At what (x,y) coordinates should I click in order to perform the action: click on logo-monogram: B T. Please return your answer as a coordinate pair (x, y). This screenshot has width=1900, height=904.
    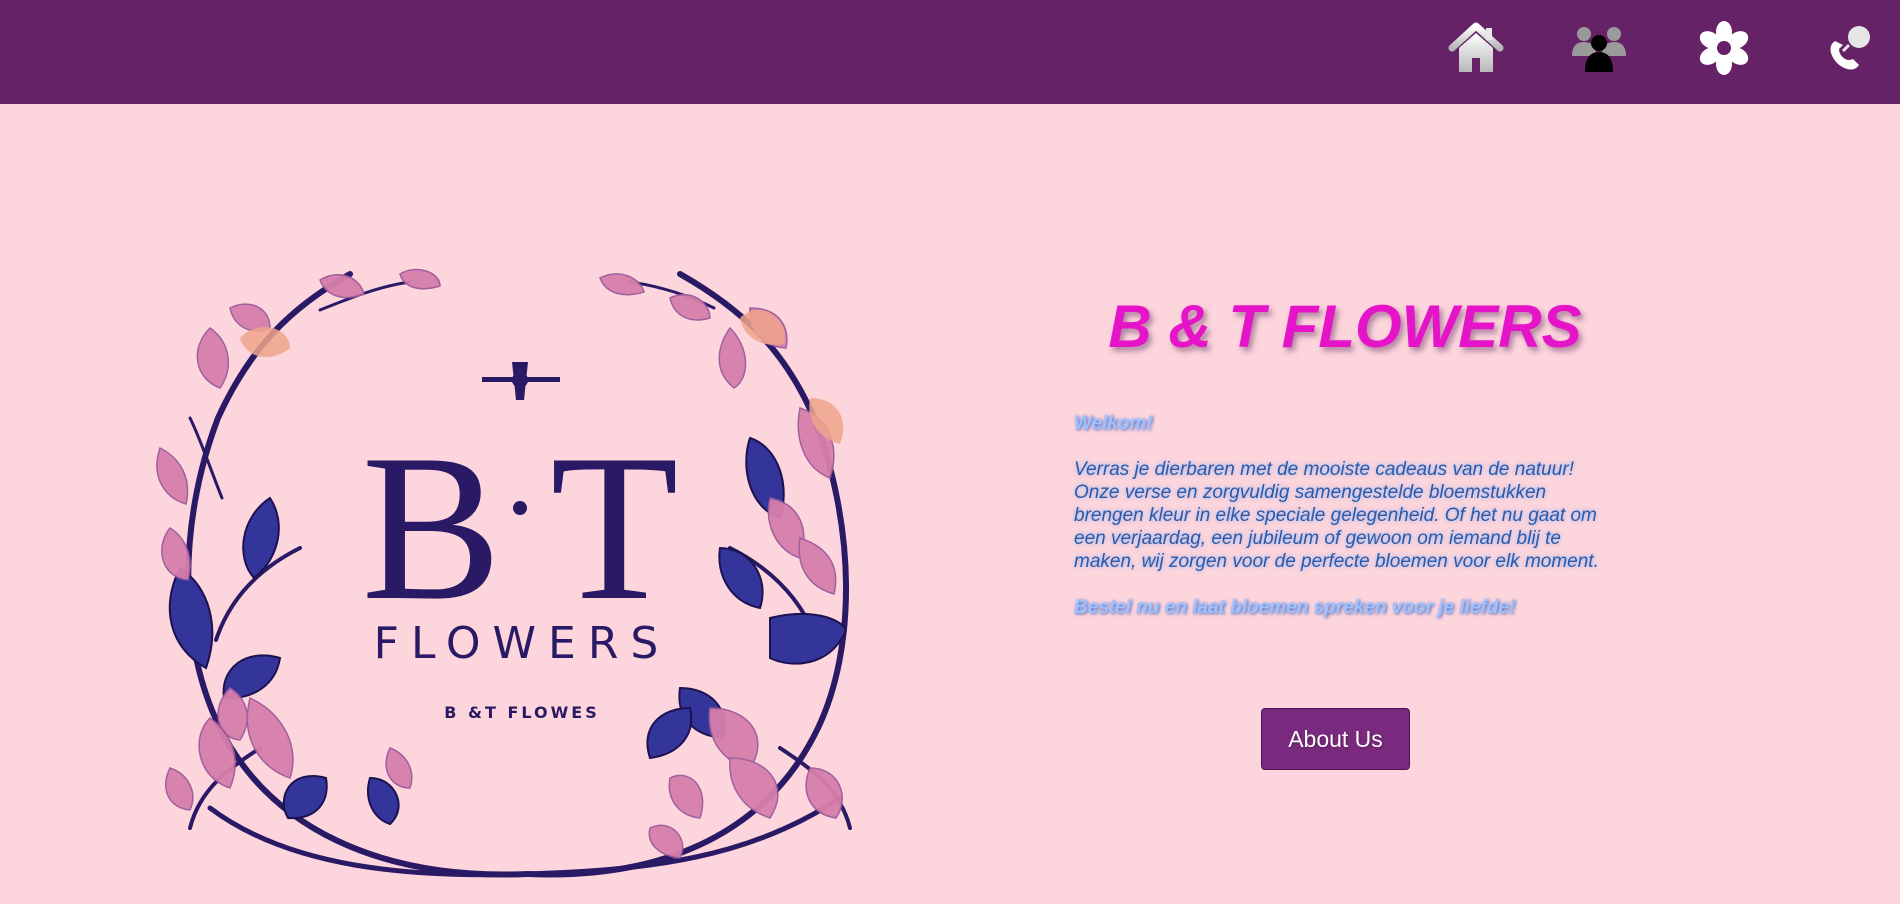
    Looking at the image, I should click on (519, 528).